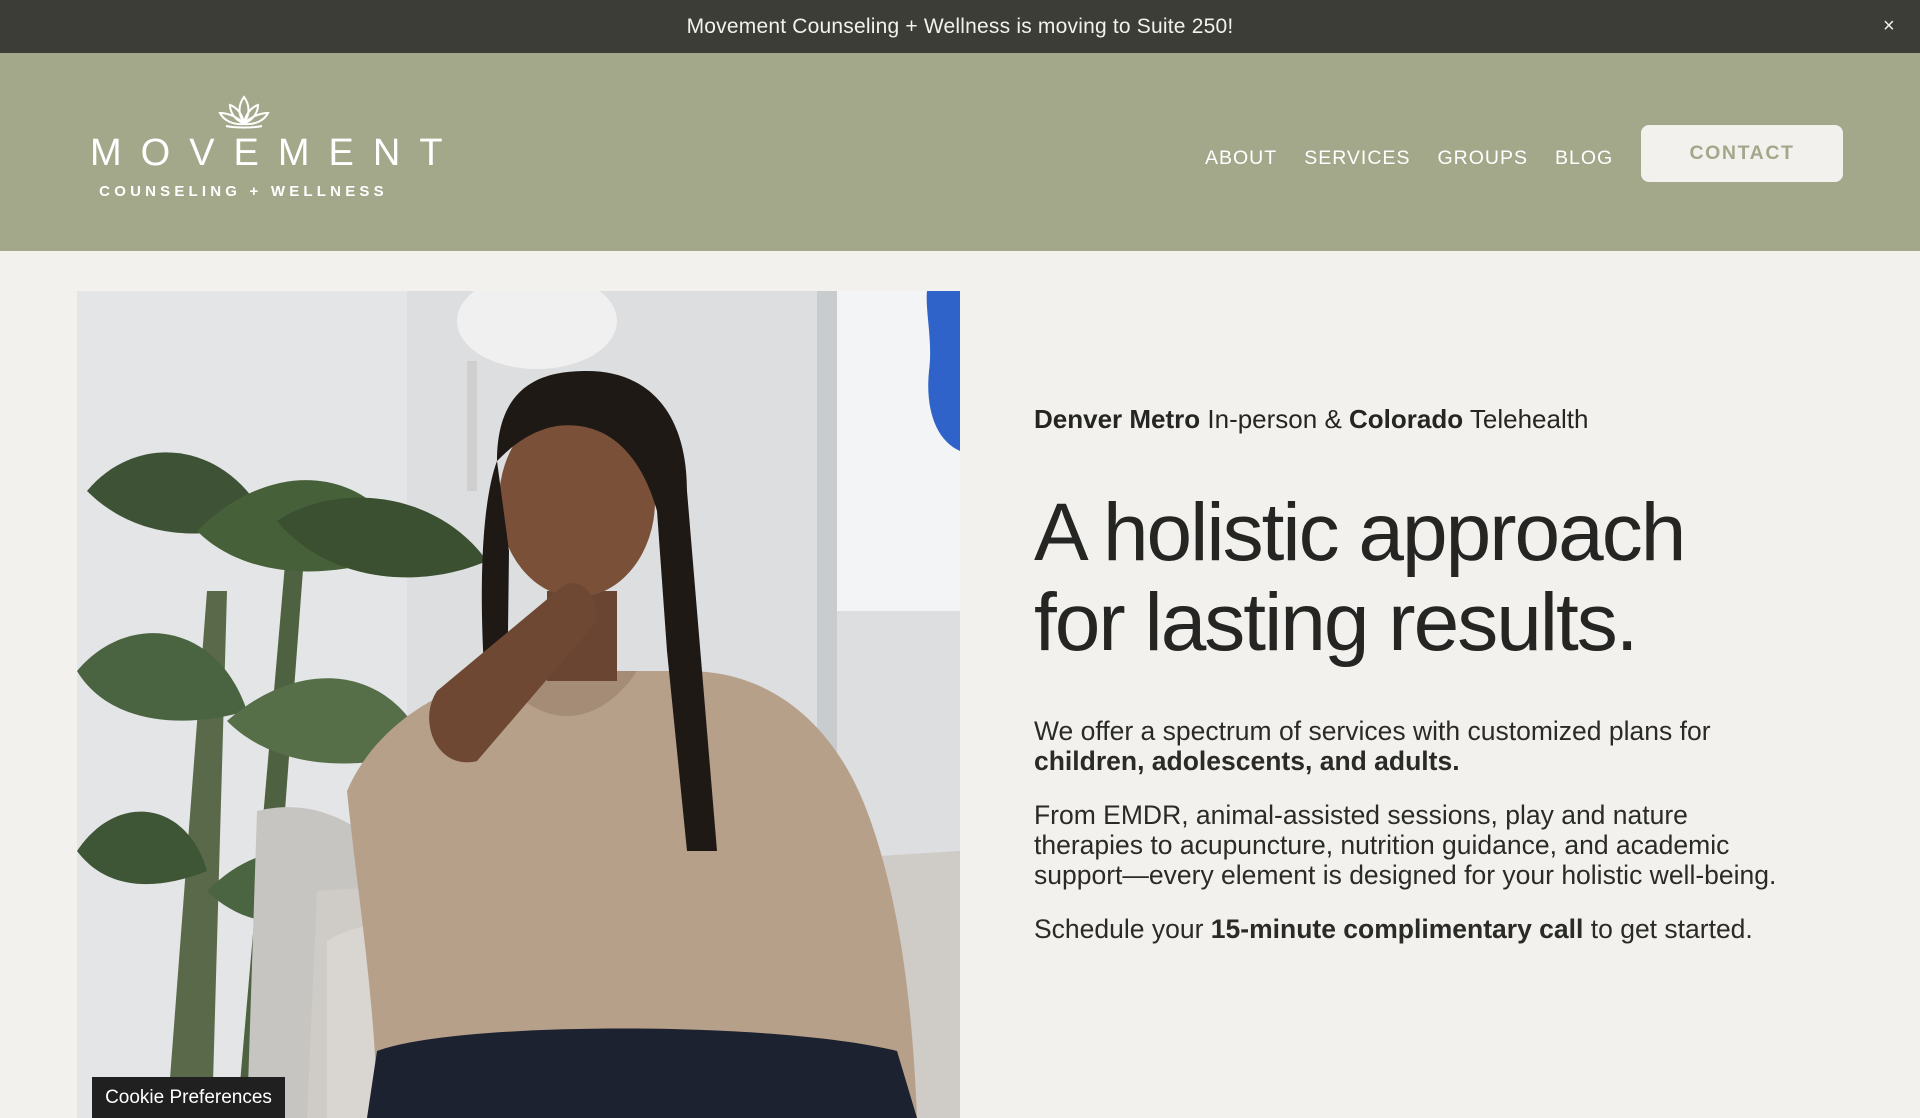  What do you see at coordinates (1584, 158) in the screenshot?
I see `nav-blog: BLOG` at bounding box center [1584, 158].